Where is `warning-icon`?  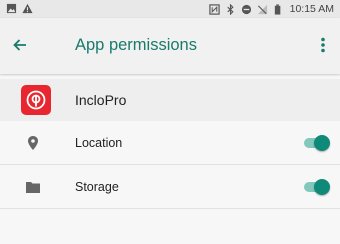
warning-icon is located at coordinates (27, 8).